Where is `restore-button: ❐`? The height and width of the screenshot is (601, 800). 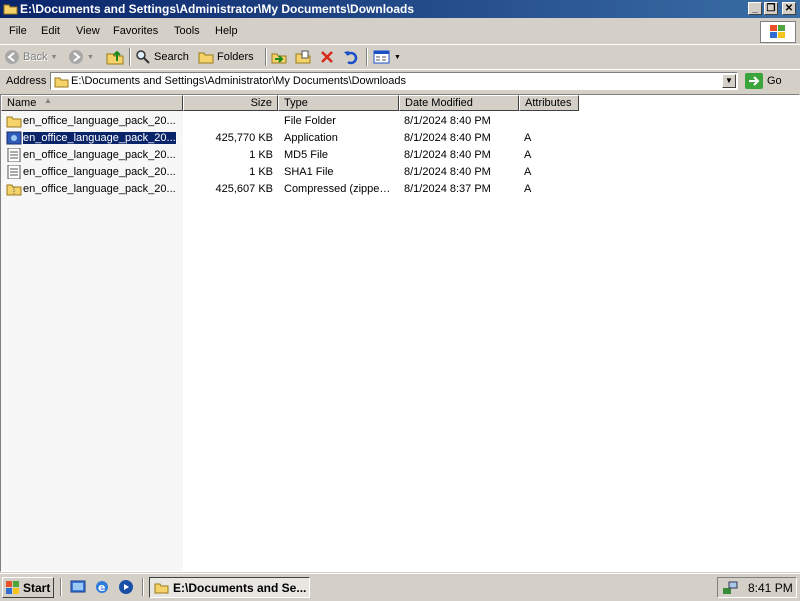 restore-button: ❐ is located at coordinates (771, 8).